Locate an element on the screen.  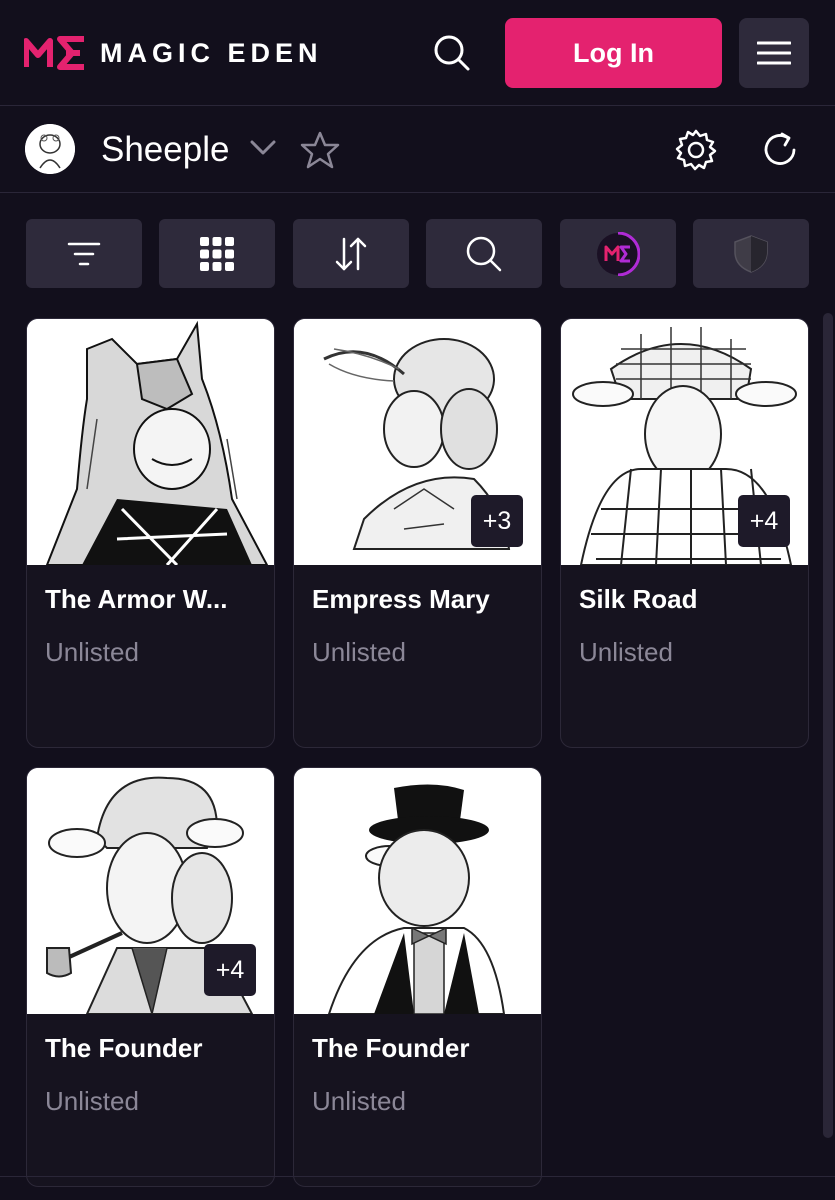
verified-filter-button is located at coordinates (751, 253).